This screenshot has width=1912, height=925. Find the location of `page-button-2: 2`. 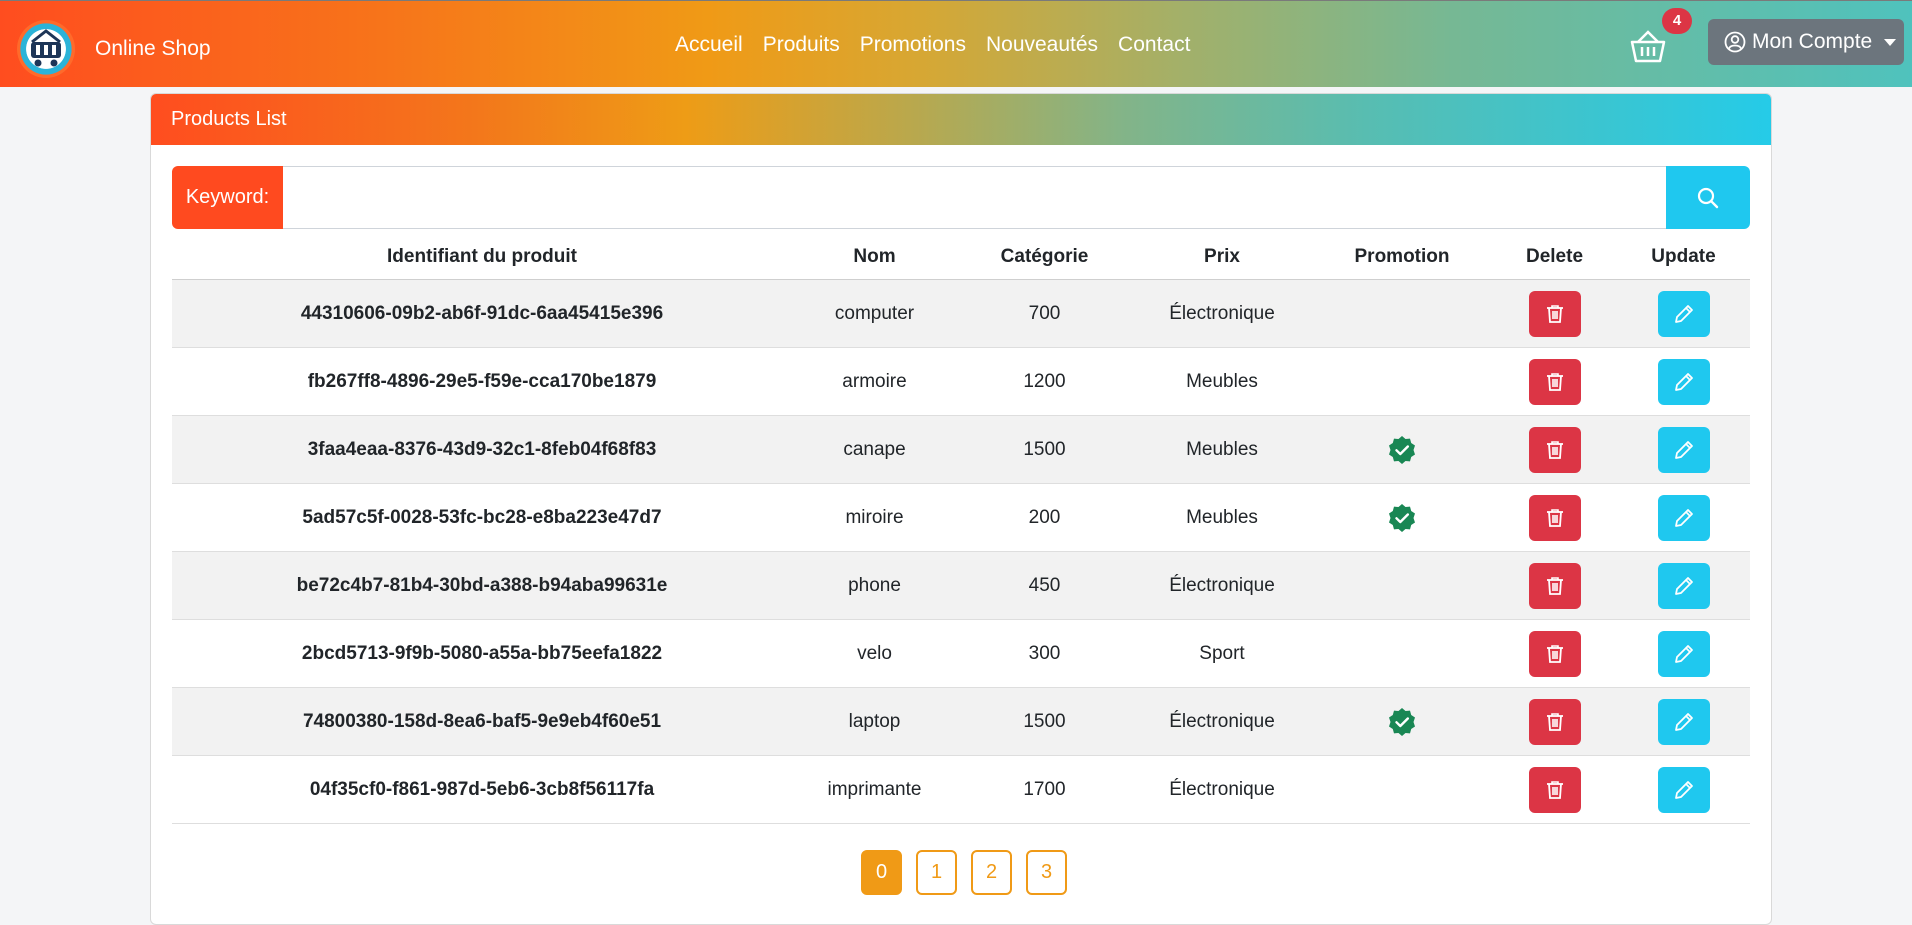

page-button-2: 2 is located at coordinates (991, 872).